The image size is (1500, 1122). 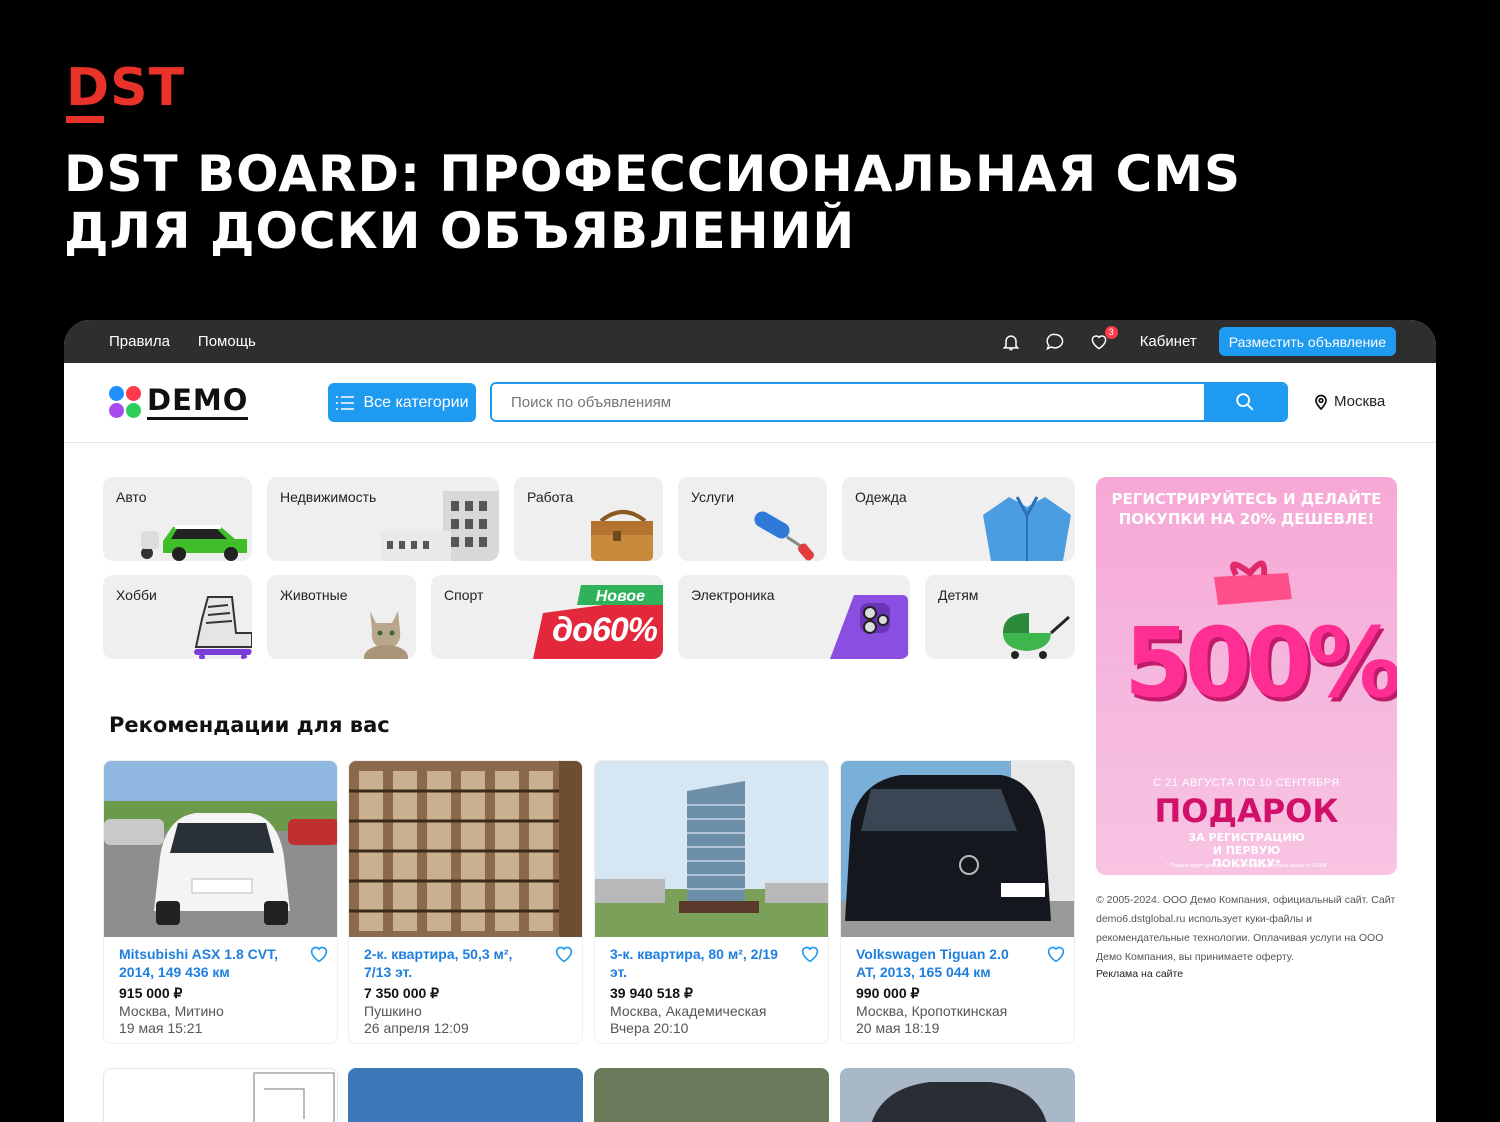 I want to click on logo-dots-icon, so click(x=126, y=402).